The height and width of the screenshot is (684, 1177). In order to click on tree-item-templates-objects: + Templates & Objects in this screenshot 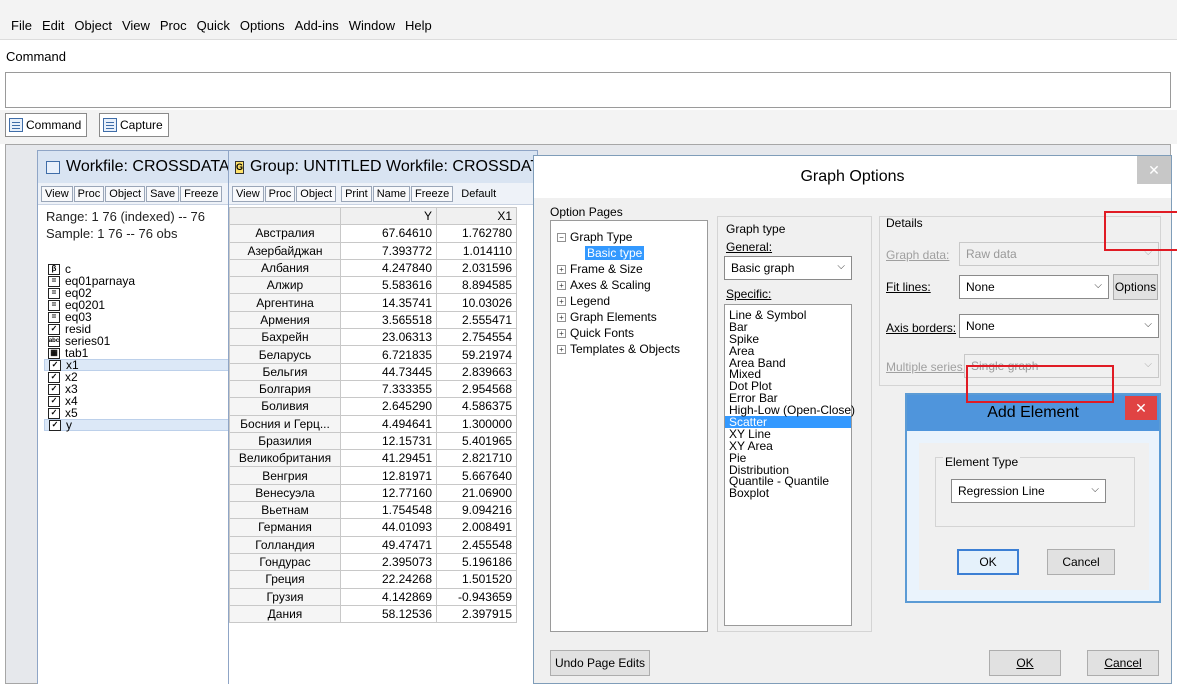, I will do `click(632, 349)`.